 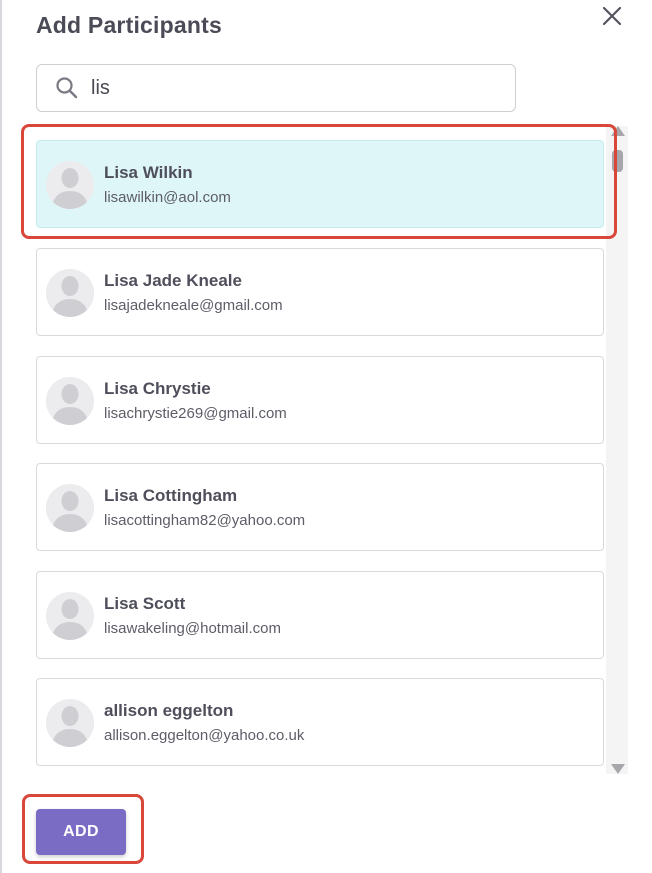 I want to click on participant-card-lisa-wilkin: Lisa Wilkin lisawilkin@aol.com, so click(x=320, y=184).